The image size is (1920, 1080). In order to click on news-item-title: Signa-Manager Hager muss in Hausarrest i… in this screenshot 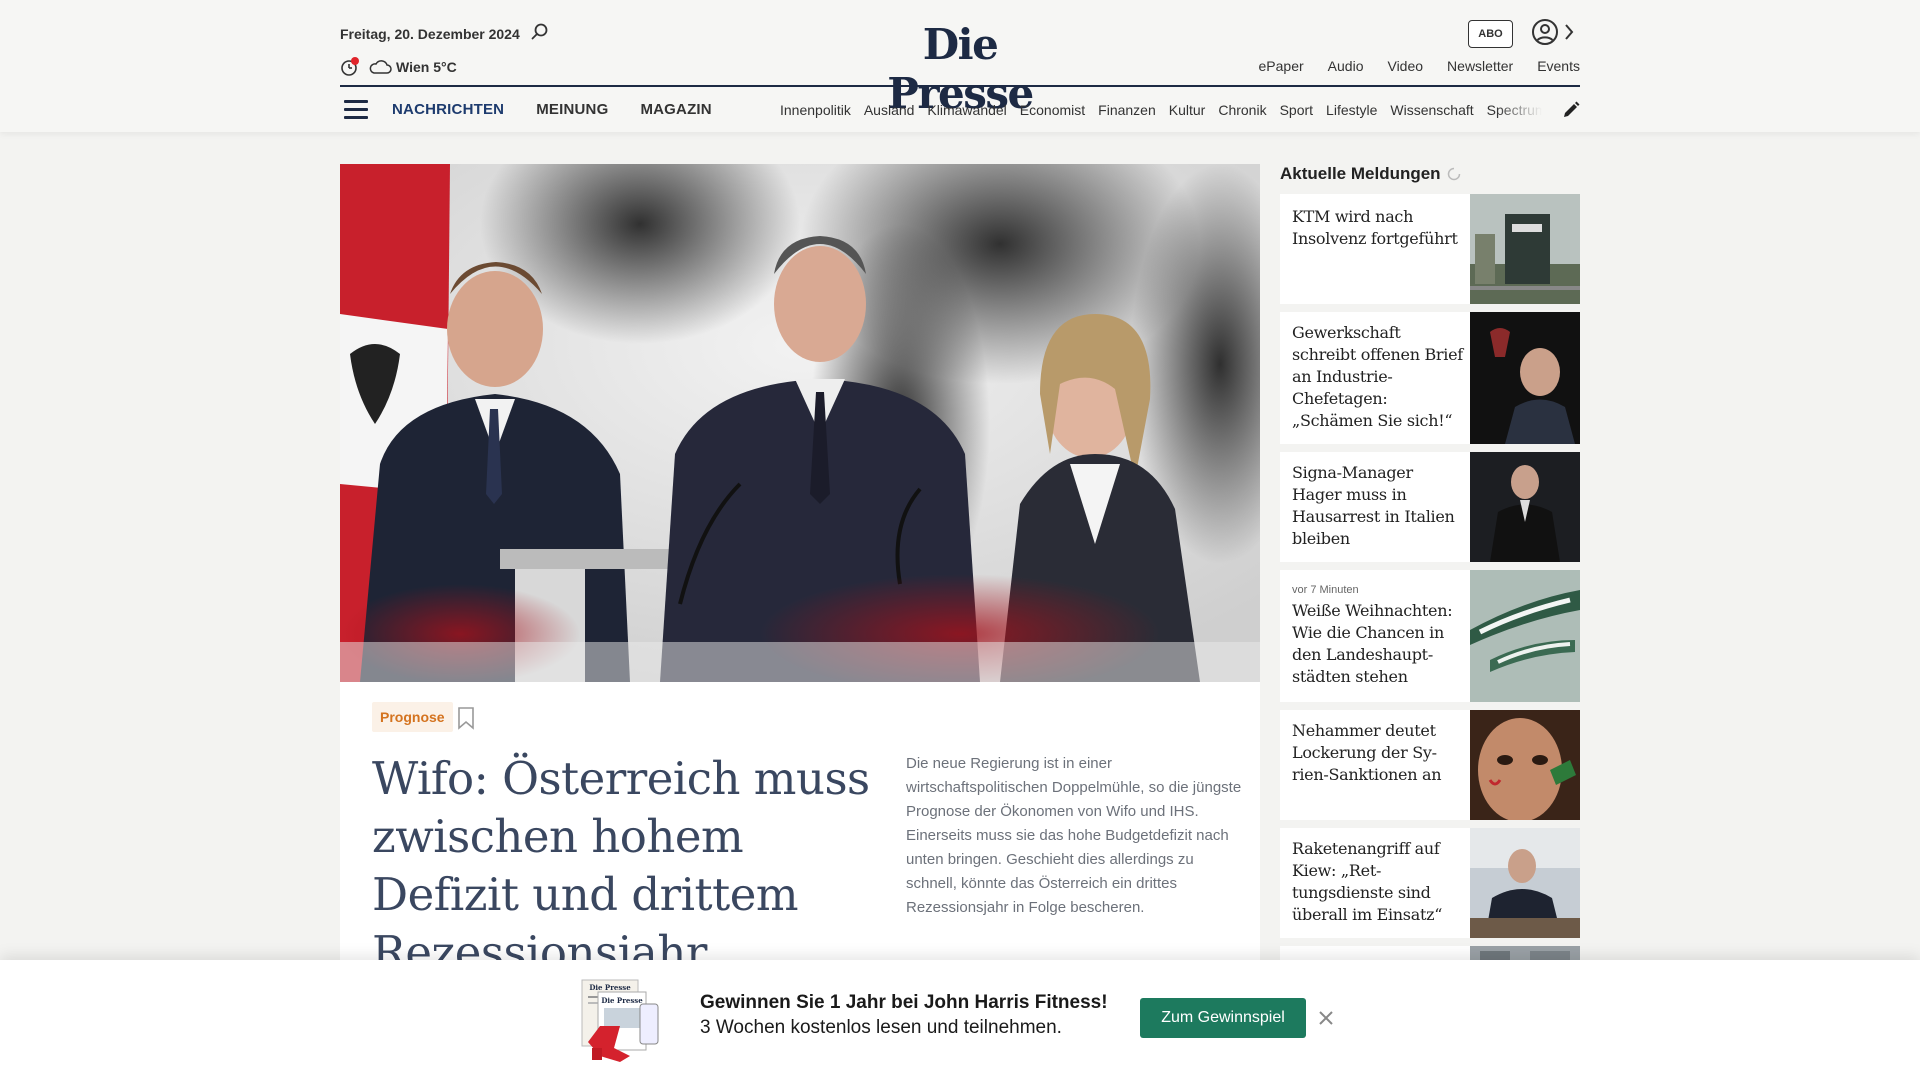, I will do `click(1373, 505)`.